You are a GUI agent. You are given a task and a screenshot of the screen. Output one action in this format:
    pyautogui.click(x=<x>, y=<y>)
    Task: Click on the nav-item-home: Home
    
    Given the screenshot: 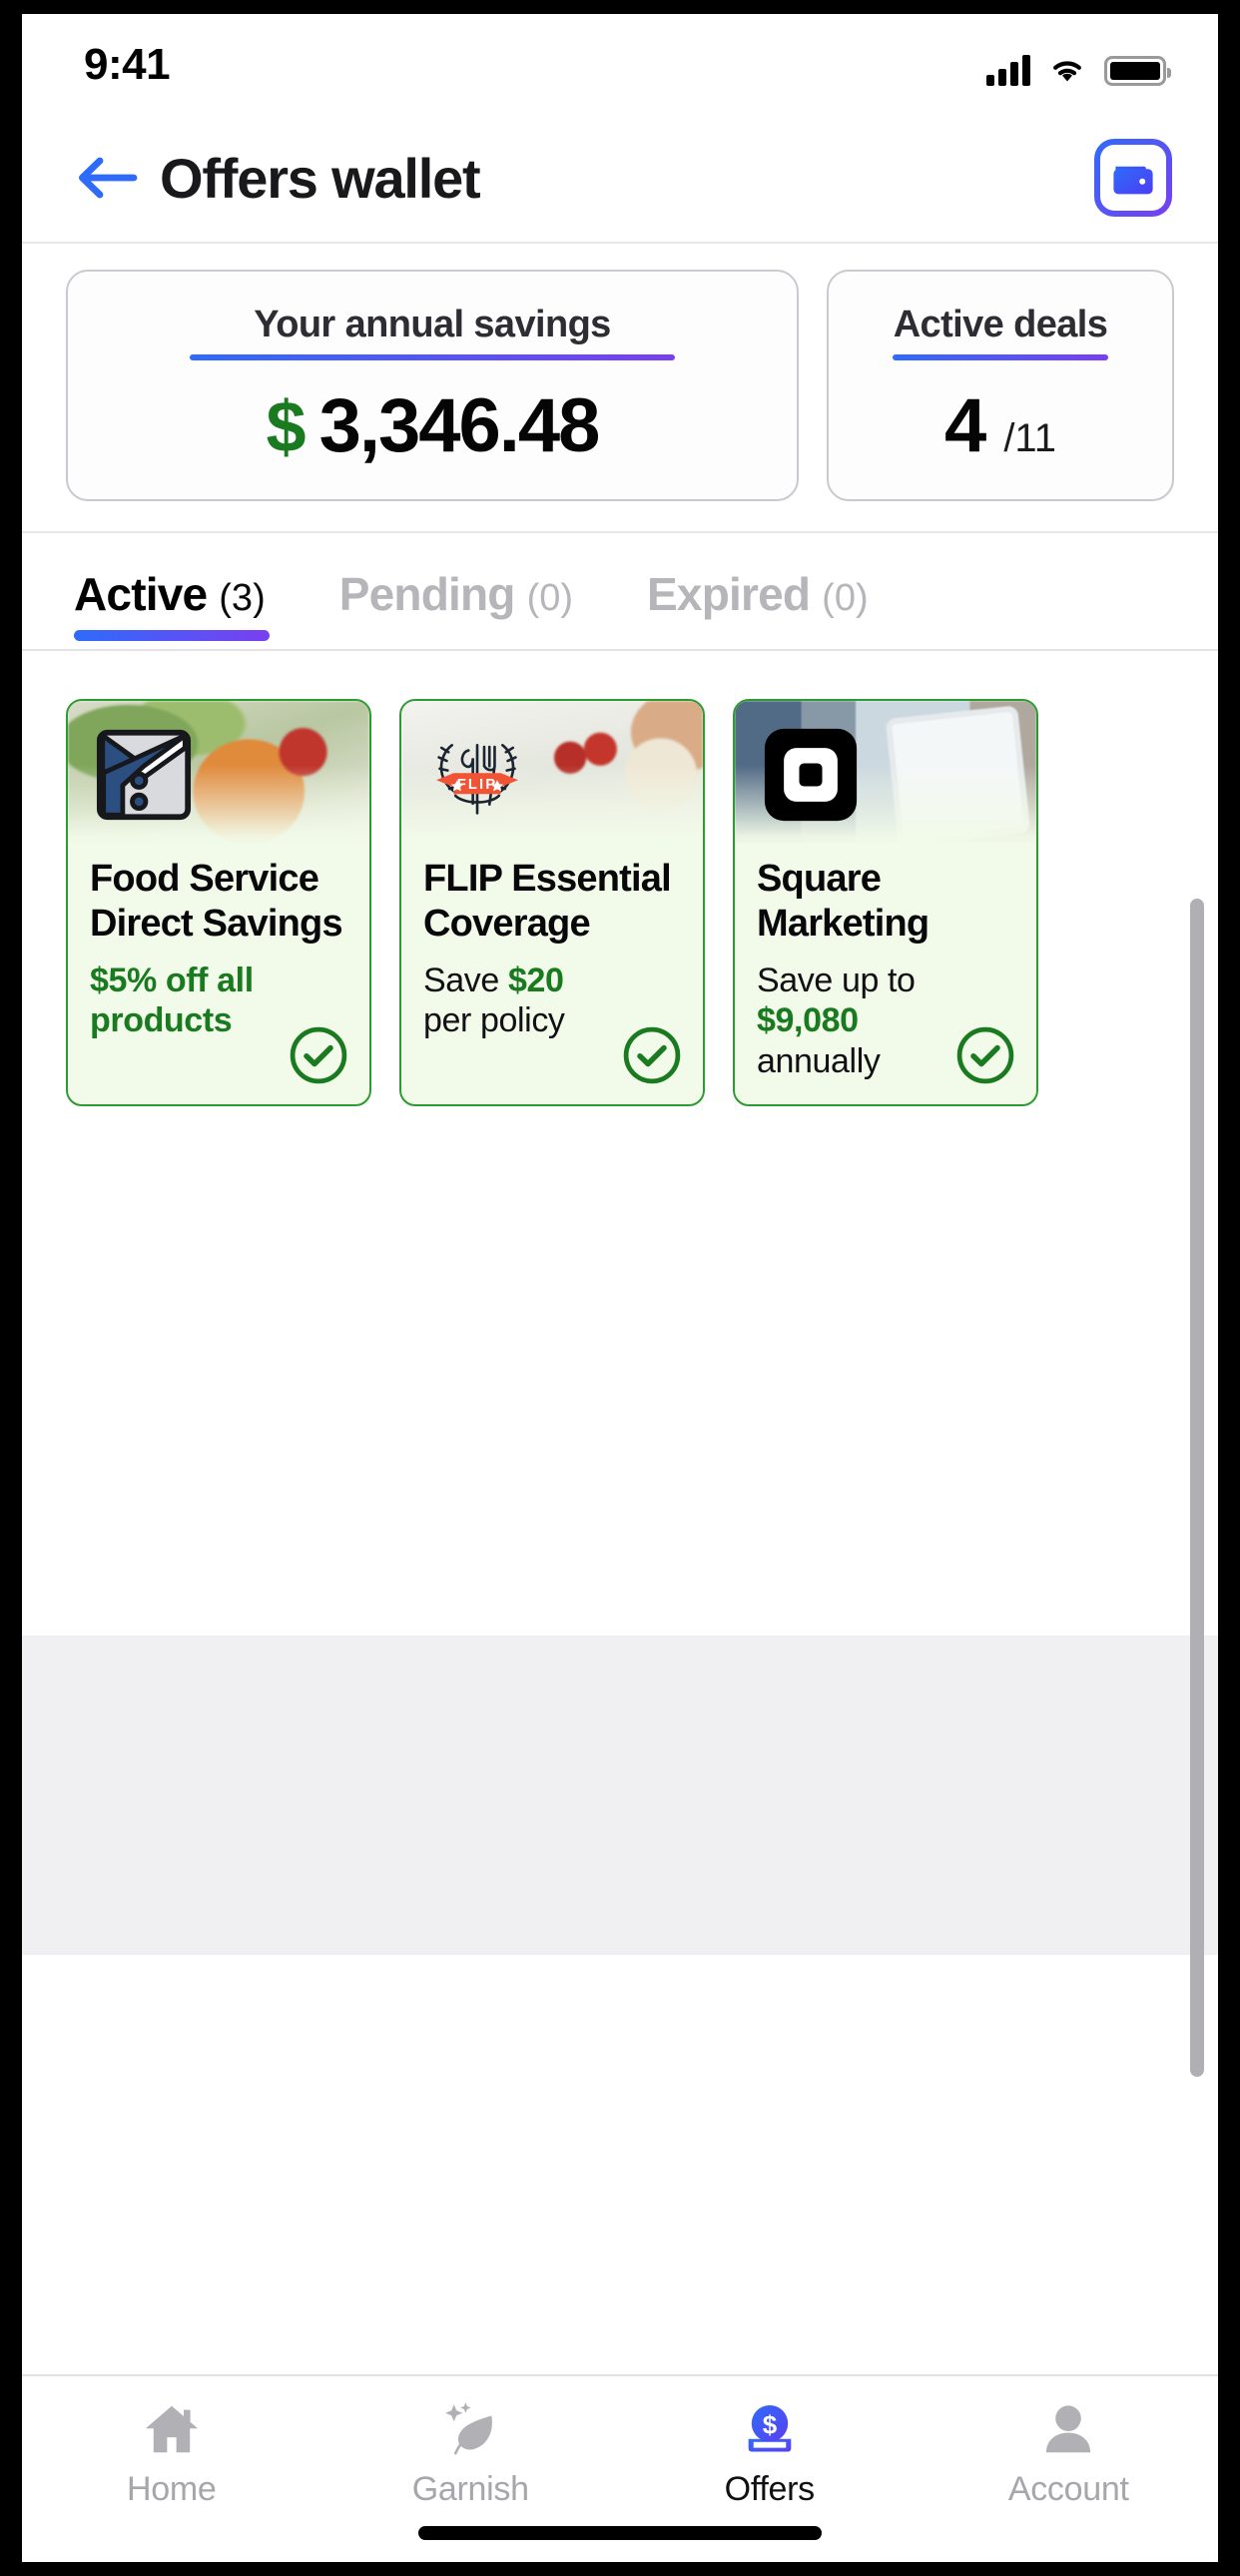 What is the action you would take?
    pyautogui.click(x=171, y=2480)
    